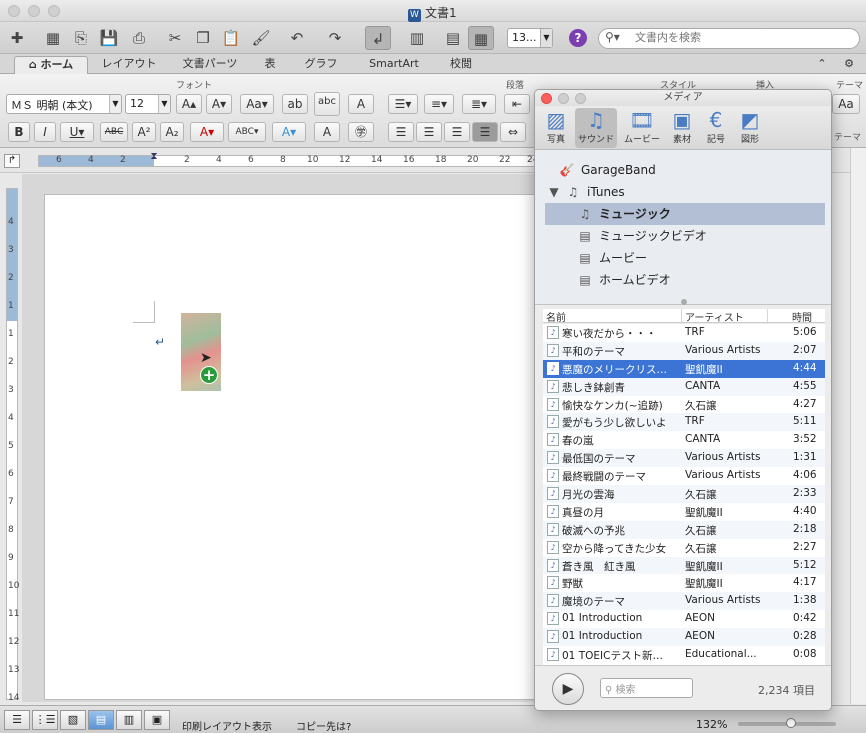 The width and height of the screenshot is (866, 733). I want to click on tab-sound: ♫ サウンド, so click(596, 128).